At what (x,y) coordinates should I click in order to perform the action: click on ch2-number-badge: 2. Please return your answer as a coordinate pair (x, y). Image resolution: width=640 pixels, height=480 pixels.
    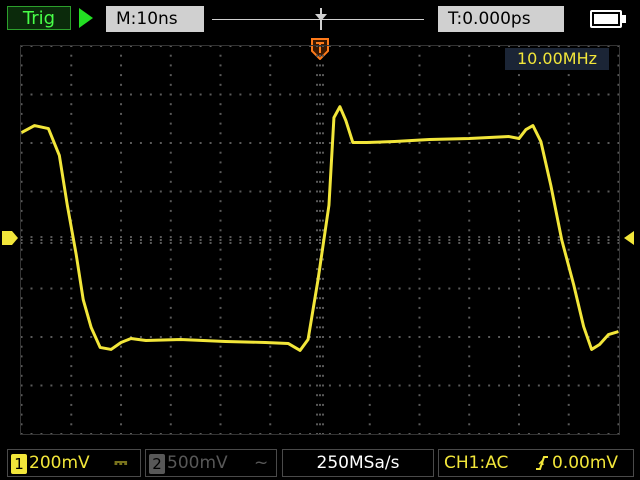
    Looking at the image, I should click on (157, 464).